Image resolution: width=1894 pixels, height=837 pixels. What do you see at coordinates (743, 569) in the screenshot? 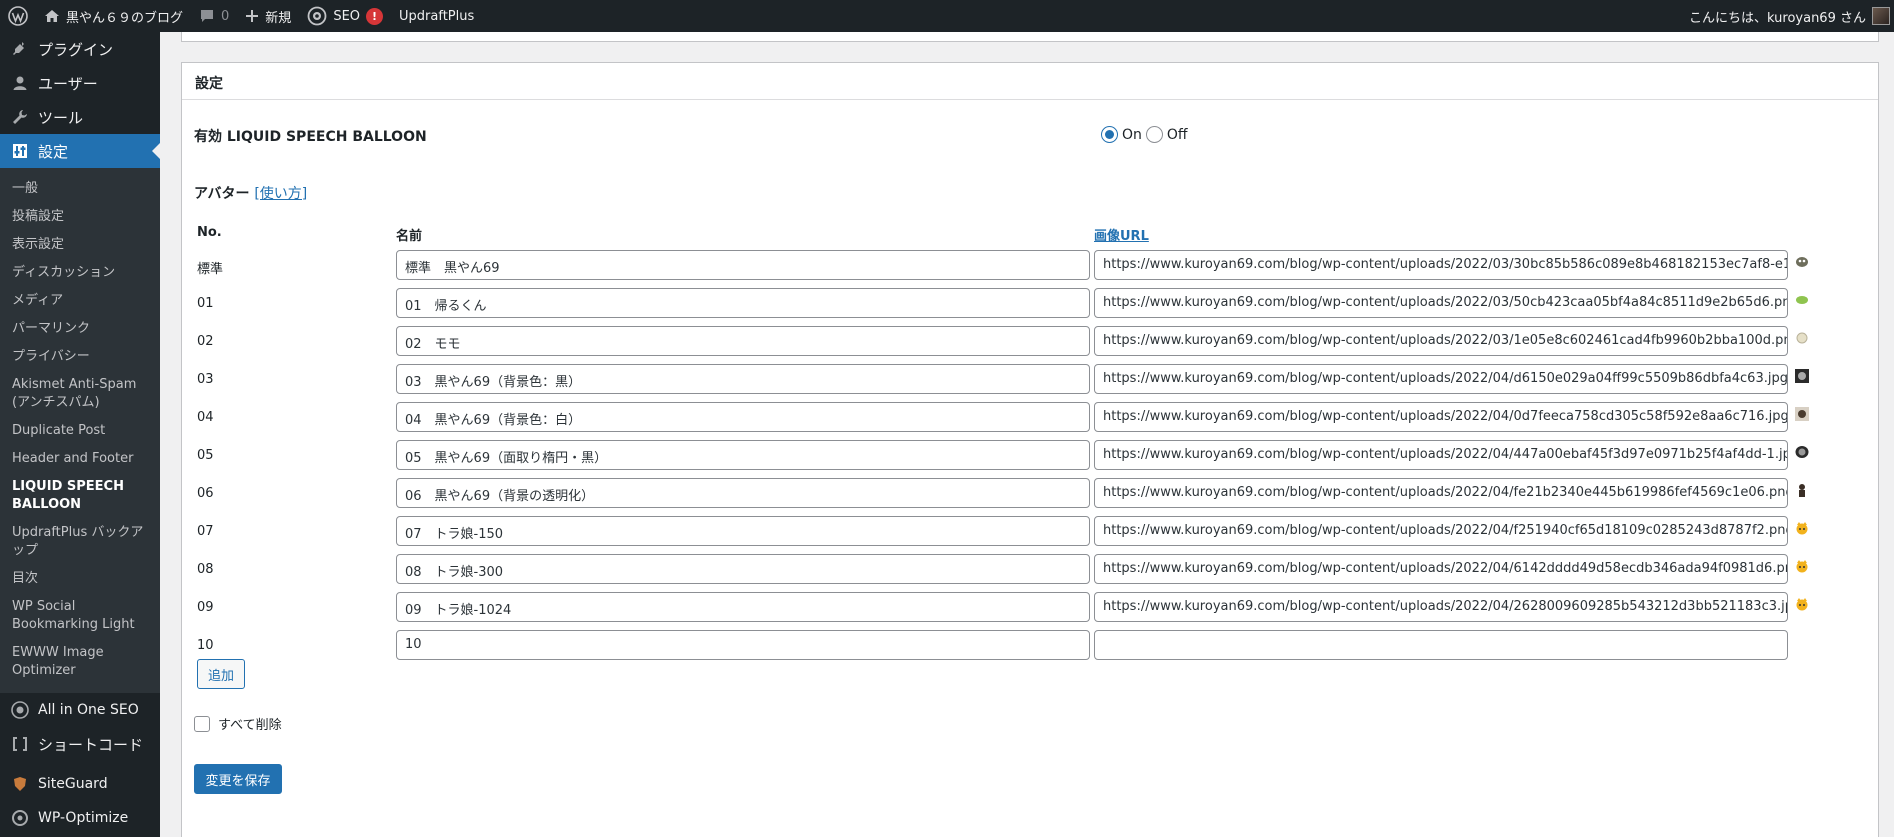
I see `name-input: 08 トラ娘-300` at bounding box center [743, 569].